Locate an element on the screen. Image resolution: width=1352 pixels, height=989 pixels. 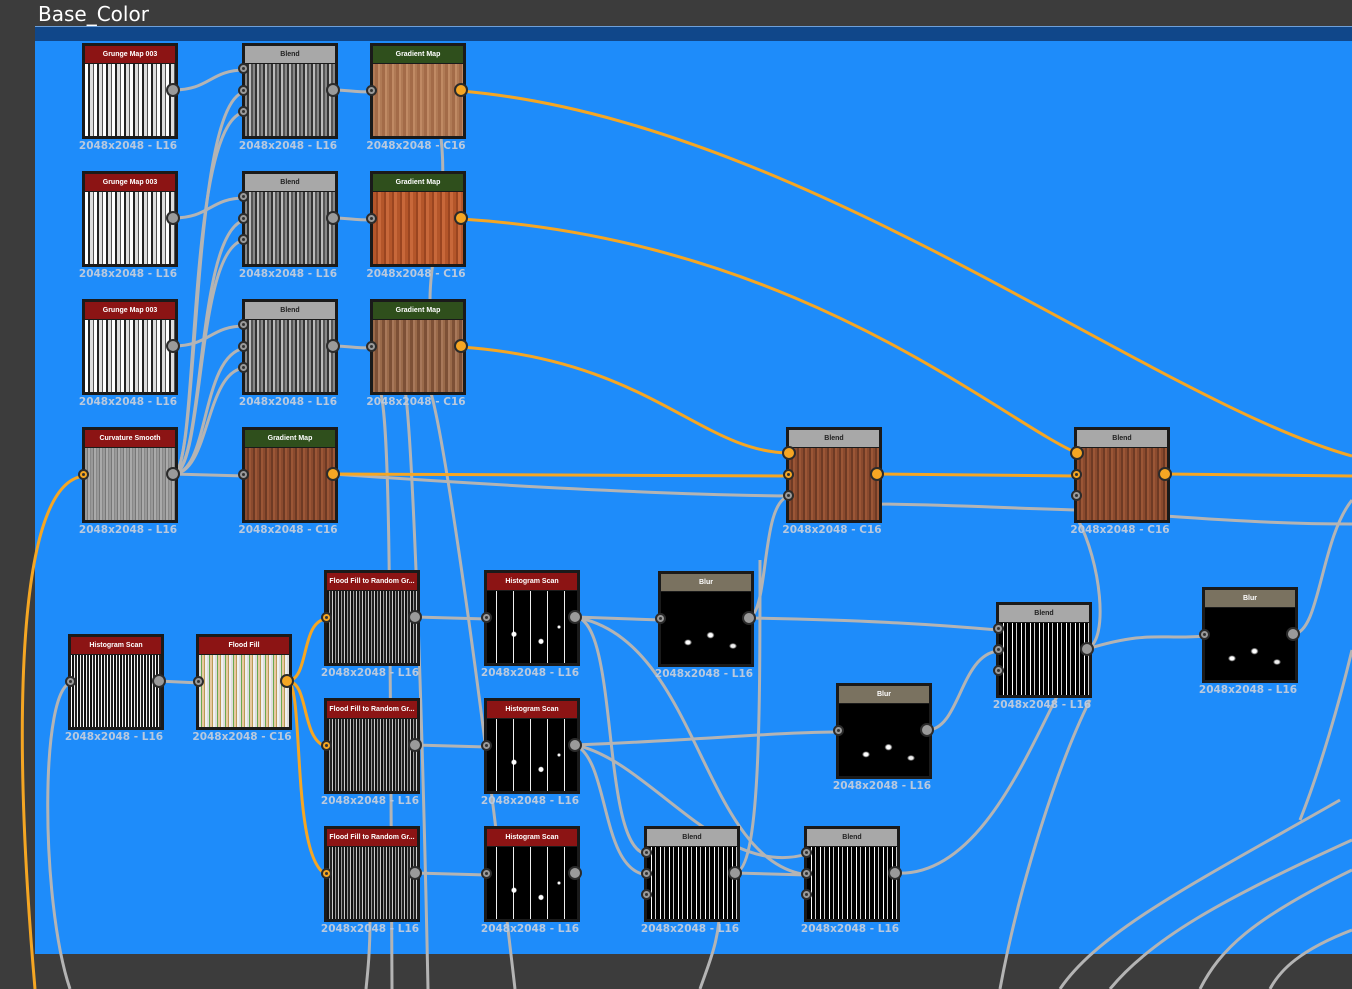
graph-frame-header is located at coordinates (693, 33).